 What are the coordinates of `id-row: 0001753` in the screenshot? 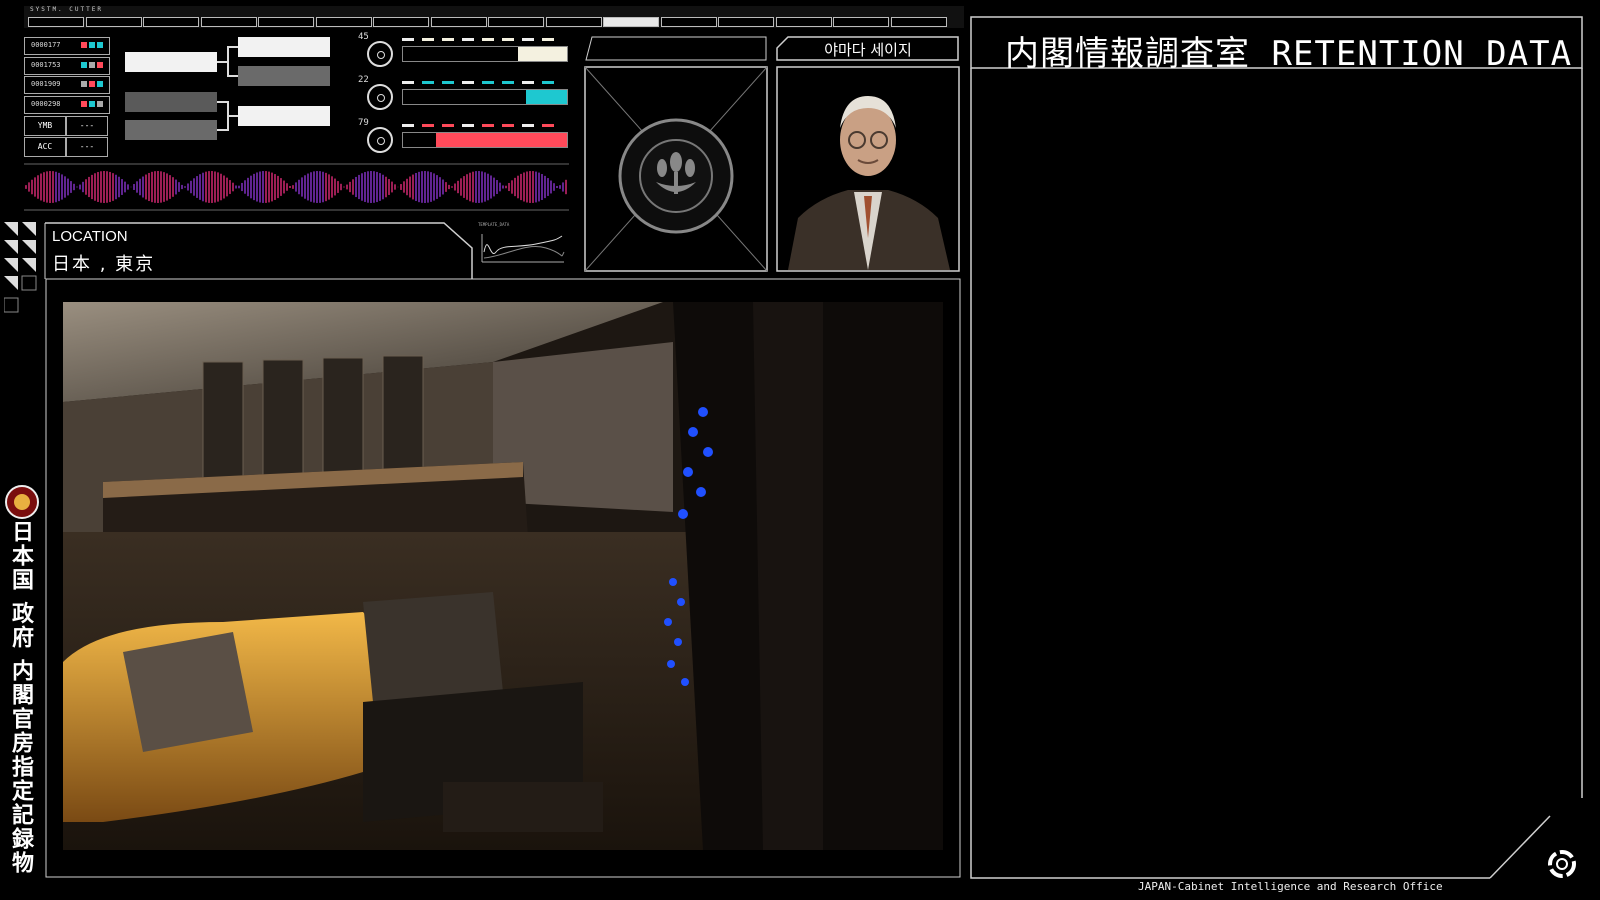 It's located at (67, 65).